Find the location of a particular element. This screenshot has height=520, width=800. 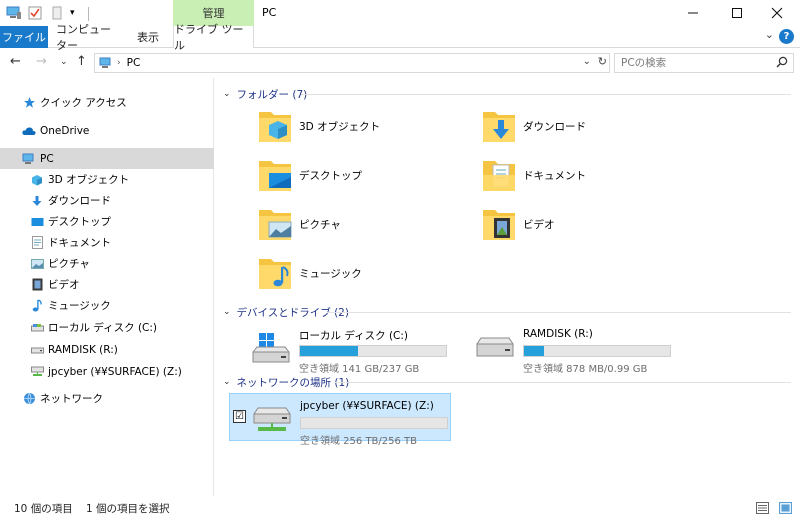

properties-quick-icon is located at coordinates (35, 13).